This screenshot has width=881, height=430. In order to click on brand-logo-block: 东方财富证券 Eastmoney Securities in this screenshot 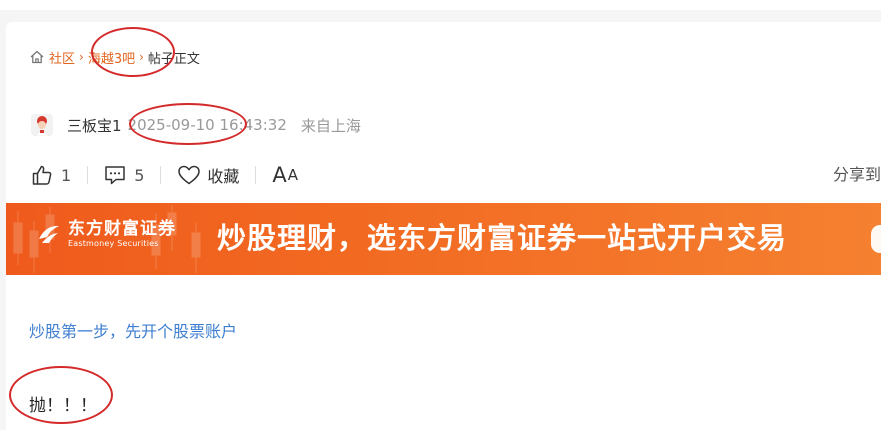, I will do `click(106, 234)`.